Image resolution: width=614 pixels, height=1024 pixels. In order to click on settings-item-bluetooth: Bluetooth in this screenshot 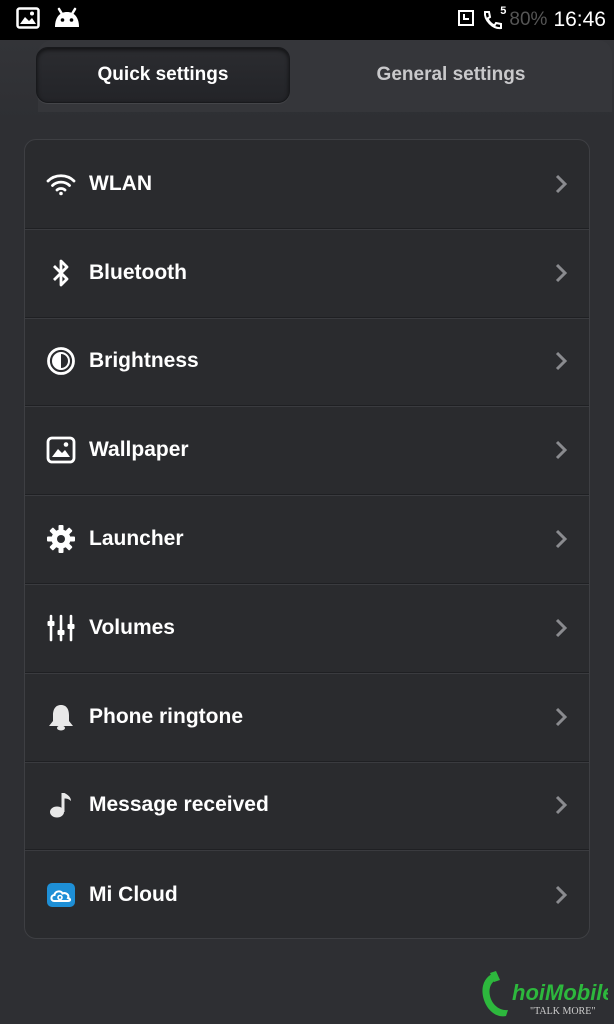, I will do `click(307, 273)`.